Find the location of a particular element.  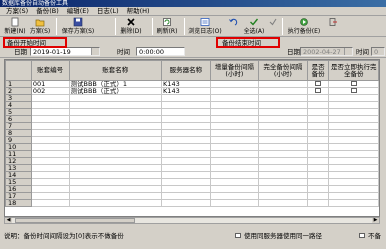

end-time-field: 0 is located at coordinates (378, 51).